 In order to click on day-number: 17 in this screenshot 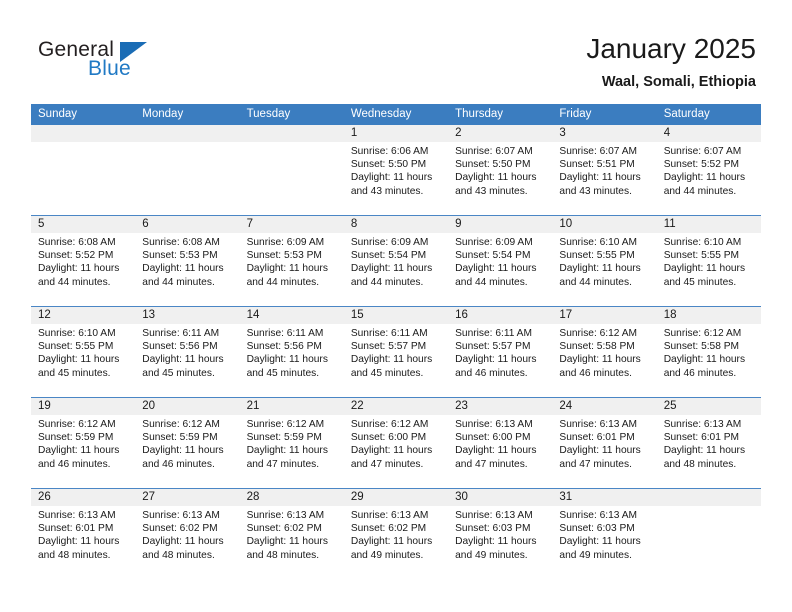, I will do `click(604, 315)`.